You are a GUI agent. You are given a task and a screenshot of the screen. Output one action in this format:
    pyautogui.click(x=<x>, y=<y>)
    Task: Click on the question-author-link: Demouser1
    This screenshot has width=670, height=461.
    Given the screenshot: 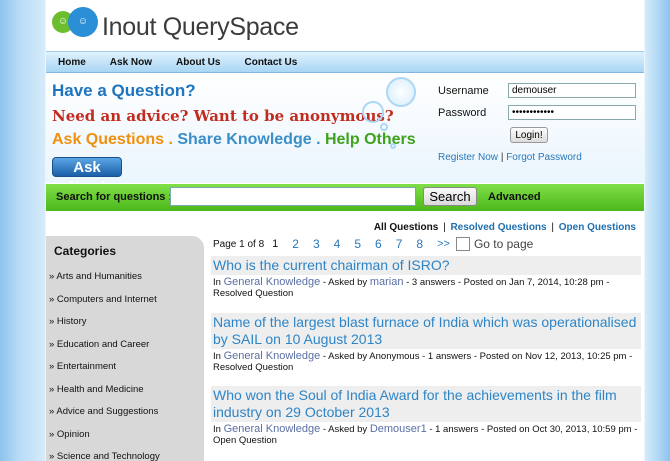 What is the action you would take?
    pyautogui.click(x=398, y=429)
    